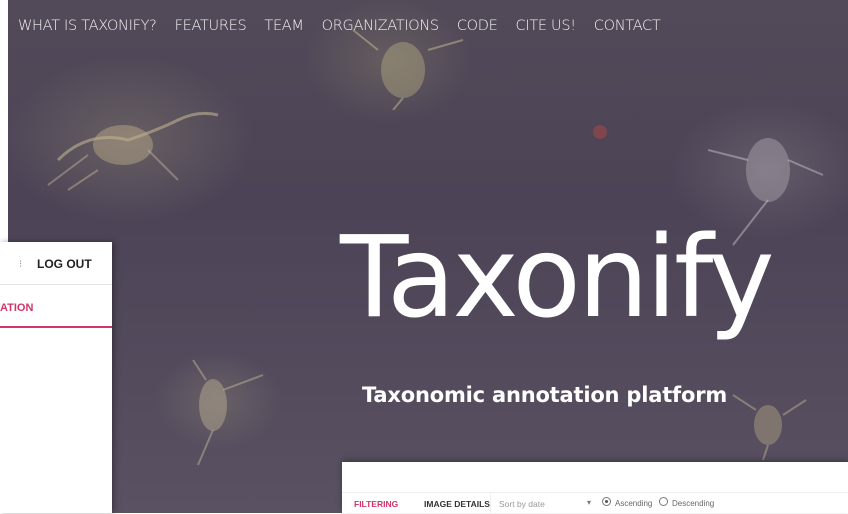 The width and height of the screenshot is (848, 514). I want to click on nav-what-is-taxonify: WHAT IS TAXONIFY?, so click(87, 26).